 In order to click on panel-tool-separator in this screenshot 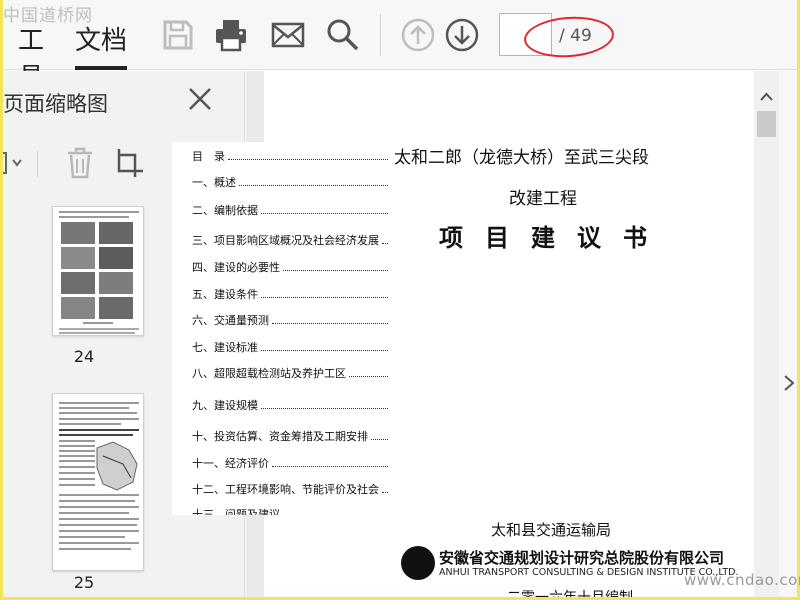, I will do `click(37, 164)`.